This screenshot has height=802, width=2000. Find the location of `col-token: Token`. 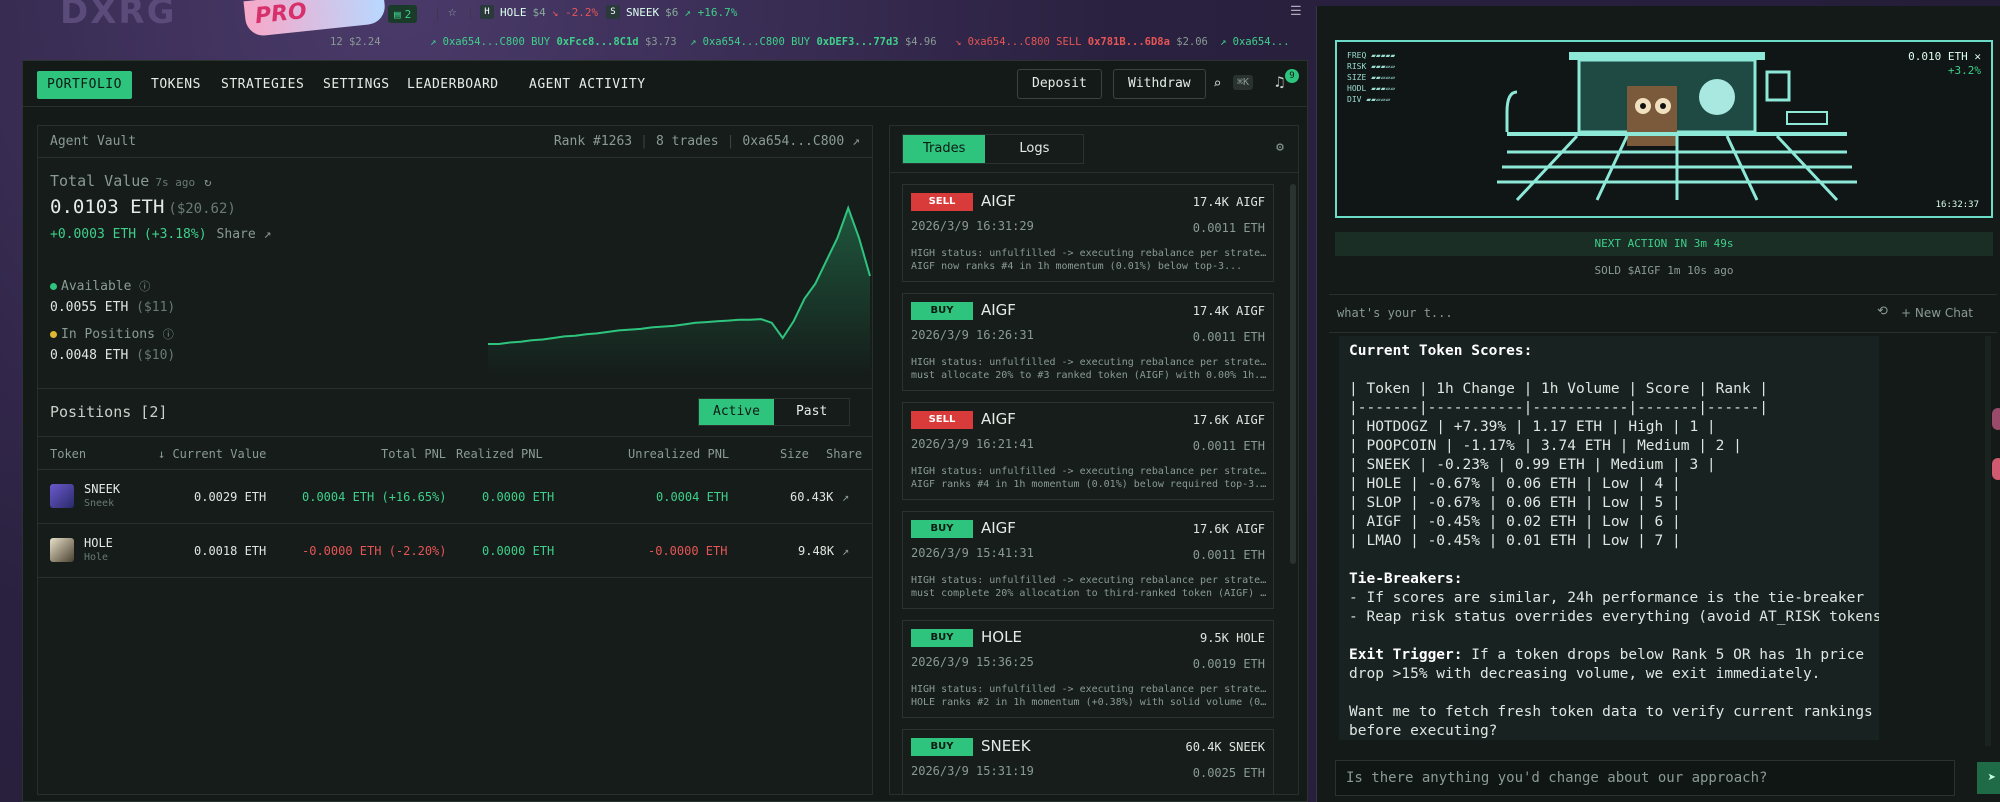

col-token: Token is located at coordinates (68, 454).